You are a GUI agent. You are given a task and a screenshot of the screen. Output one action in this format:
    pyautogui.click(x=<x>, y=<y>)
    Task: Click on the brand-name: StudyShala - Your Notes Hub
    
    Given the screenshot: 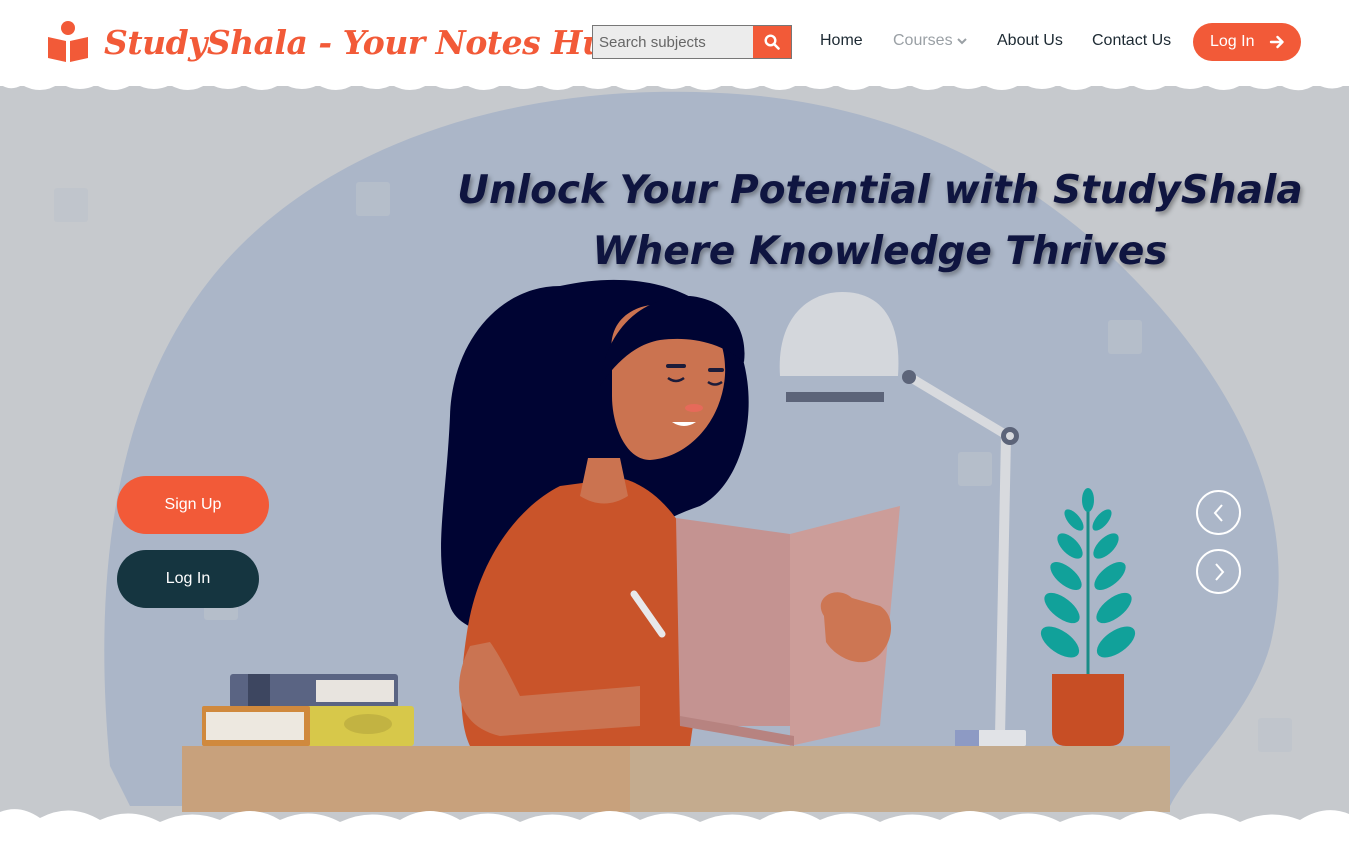 What is the action you would take?
    pyautogui.click(x=366, y=42)
    